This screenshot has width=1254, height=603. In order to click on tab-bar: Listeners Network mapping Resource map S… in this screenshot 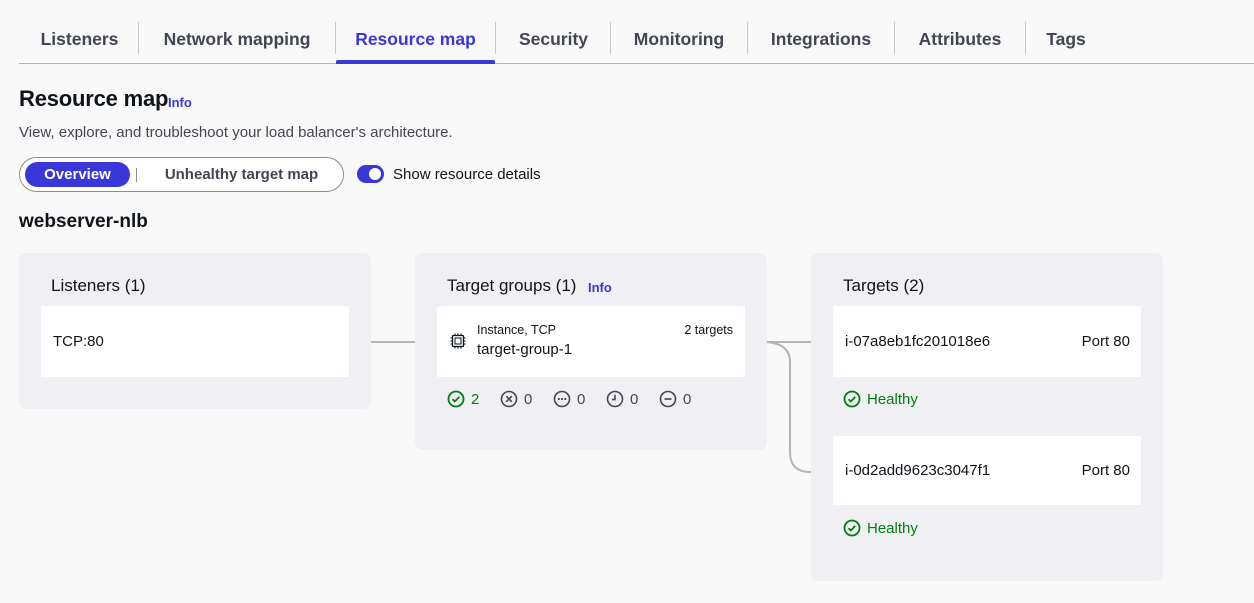, I will do `click(636, 32)`.